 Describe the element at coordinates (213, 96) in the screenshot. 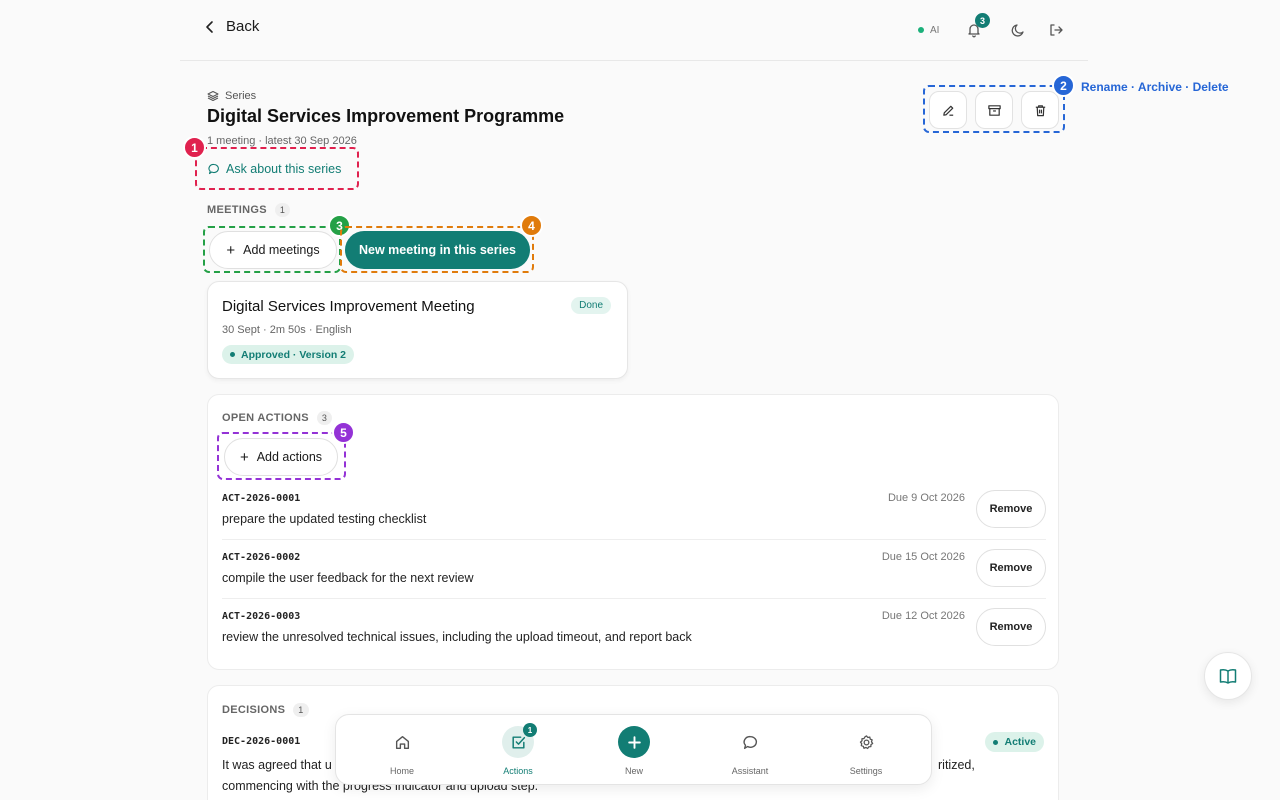

I see `layers-icon` at that location.